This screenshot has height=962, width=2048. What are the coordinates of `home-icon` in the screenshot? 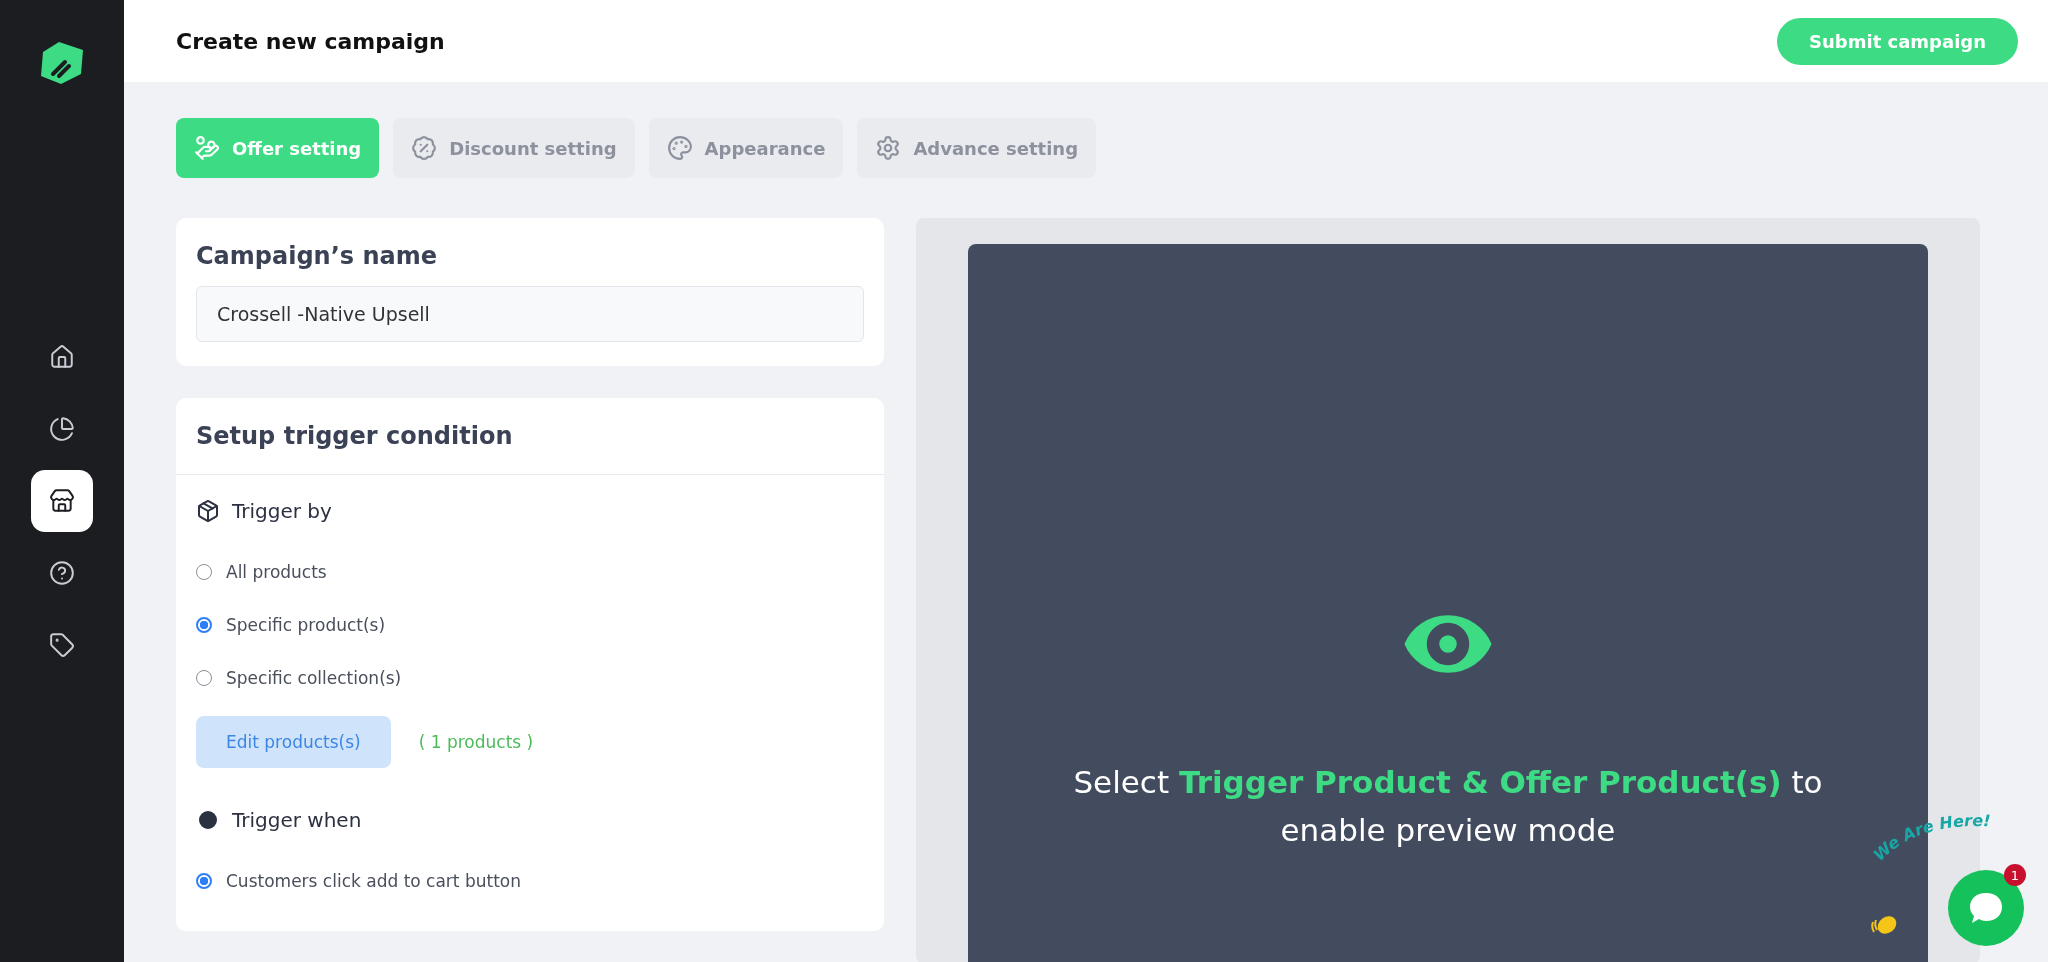 It's located at (62, 357).